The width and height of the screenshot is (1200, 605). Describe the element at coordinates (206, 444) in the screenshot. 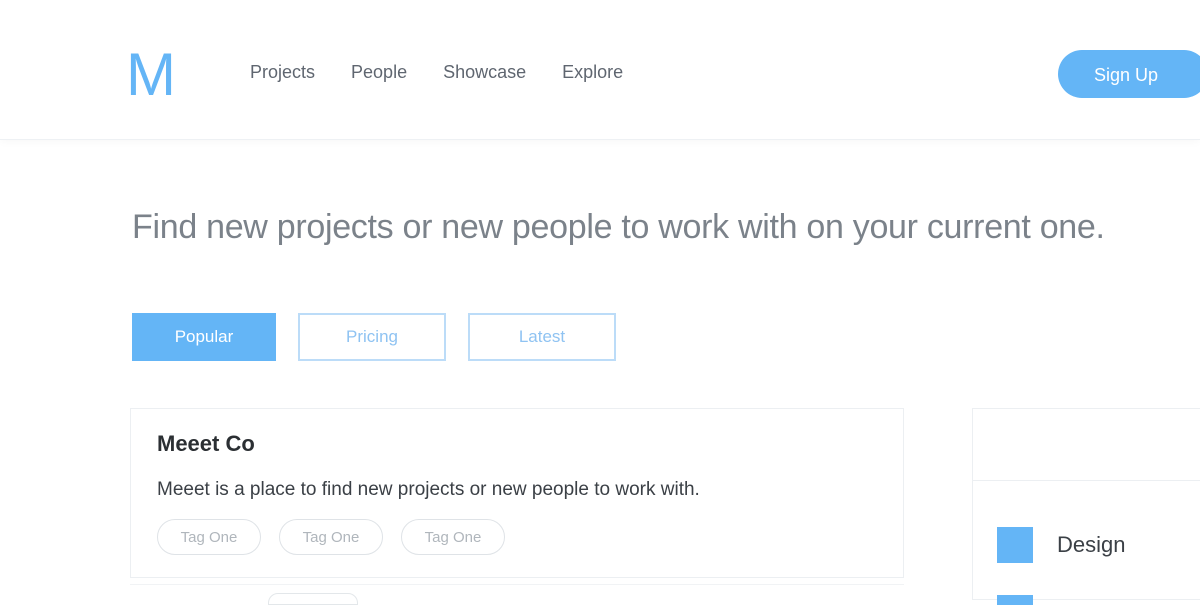

I see `project-title: Meeet Co` at that location.